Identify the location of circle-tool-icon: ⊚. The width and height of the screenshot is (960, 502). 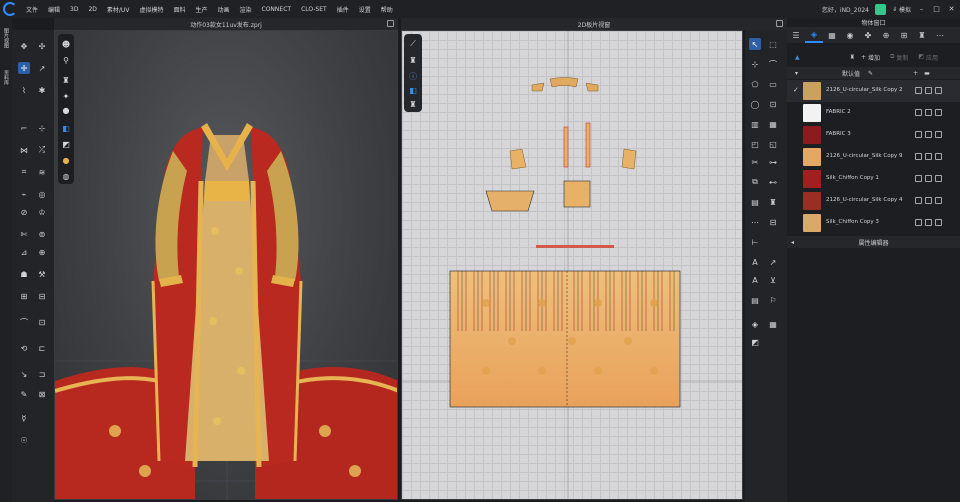
(42, 234).